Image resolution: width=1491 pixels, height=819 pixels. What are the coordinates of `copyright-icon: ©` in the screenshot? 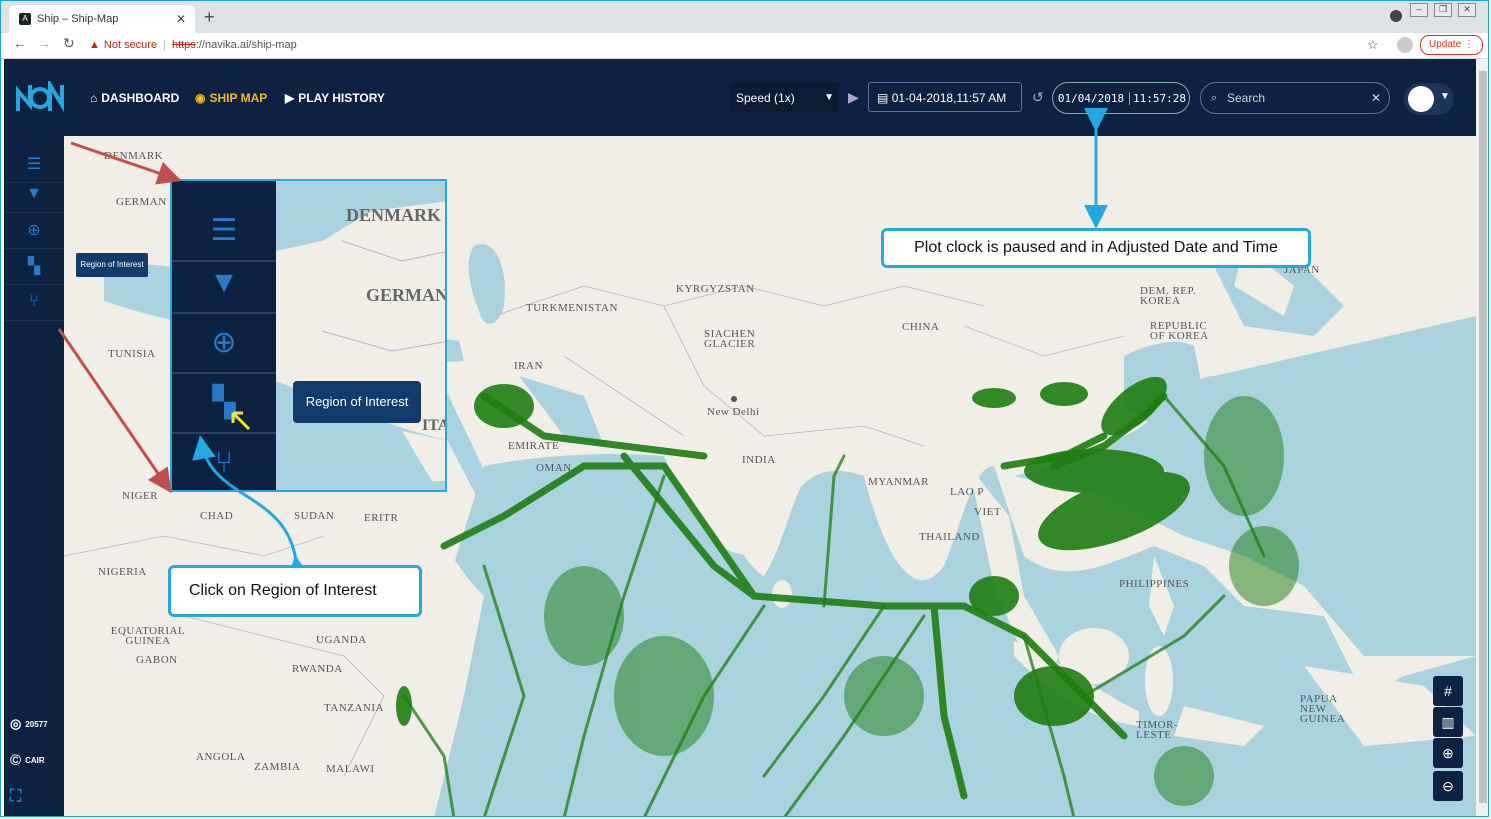 It's located at (16, 760).